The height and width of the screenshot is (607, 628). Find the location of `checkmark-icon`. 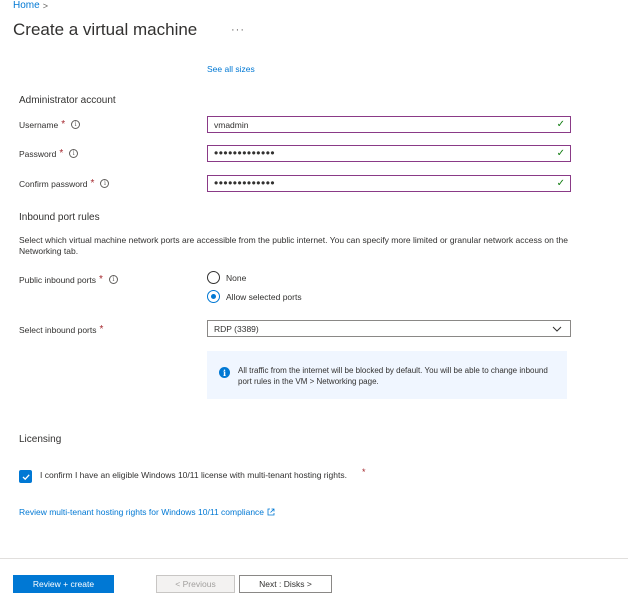

checkmark-icon is located at coordinates (26, 476).